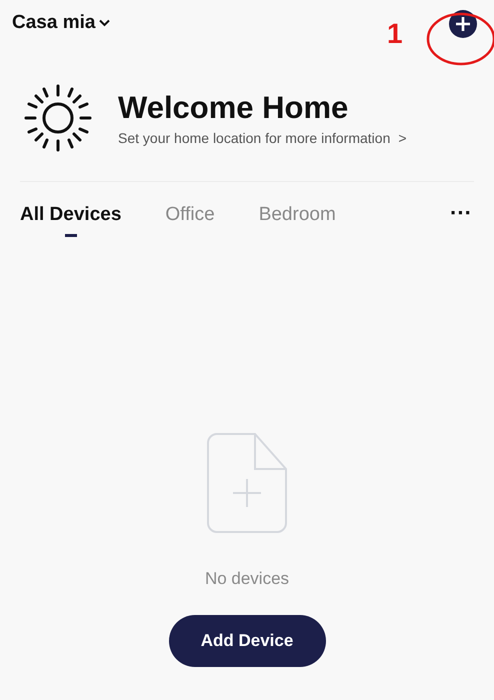 This screenshot has height=700, width=494. What do you see at coordinates (61, 23) in the screenshot?
I see `home-selector: Casa mia` at bounding box center [61, 23].